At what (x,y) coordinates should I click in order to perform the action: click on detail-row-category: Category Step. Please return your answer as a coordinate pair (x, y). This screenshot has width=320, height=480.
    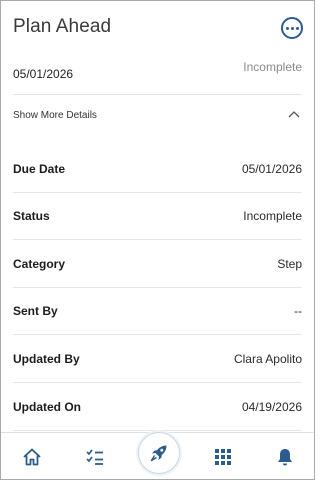
    Looking at the image, I should click on (157, 264).